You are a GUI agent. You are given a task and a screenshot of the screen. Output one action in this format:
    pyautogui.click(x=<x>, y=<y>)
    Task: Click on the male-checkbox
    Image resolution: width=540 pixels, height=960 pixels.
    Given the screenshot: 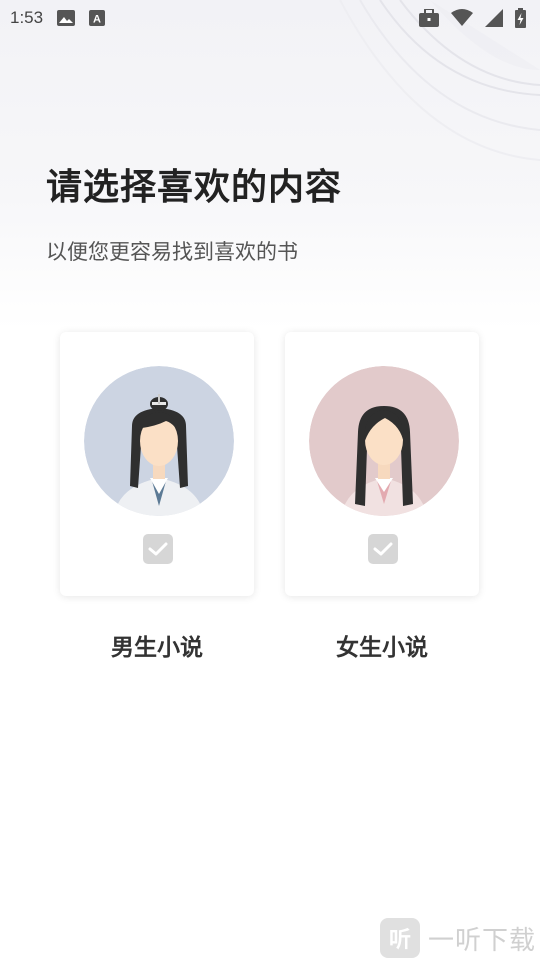 What is the action you would take?
    pyautogui.click(x=158, y=549)
    